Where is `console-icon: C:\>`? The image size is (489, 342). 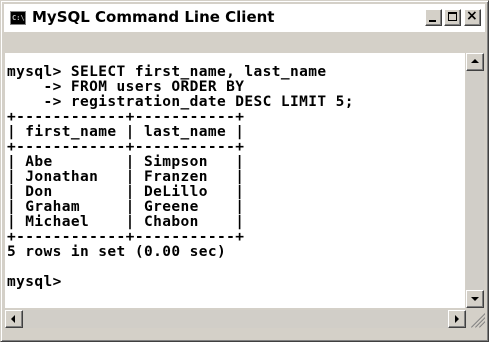 console-icon: C:\> is located at coordinates (18, 18).